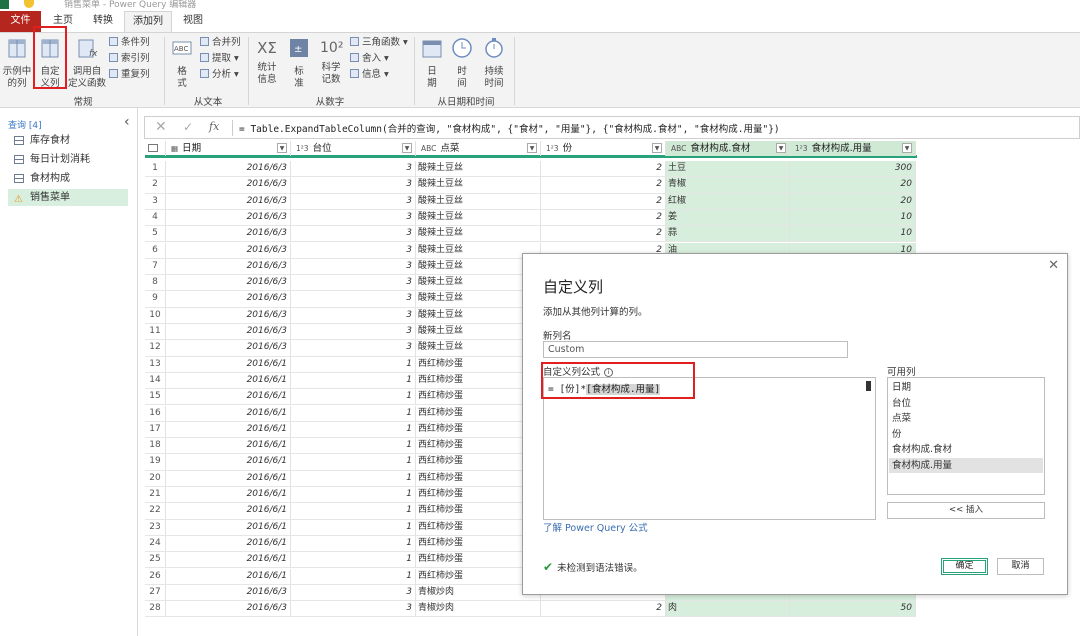  I want to click on duplicate-column-button: 重复列, so click(129, 75).